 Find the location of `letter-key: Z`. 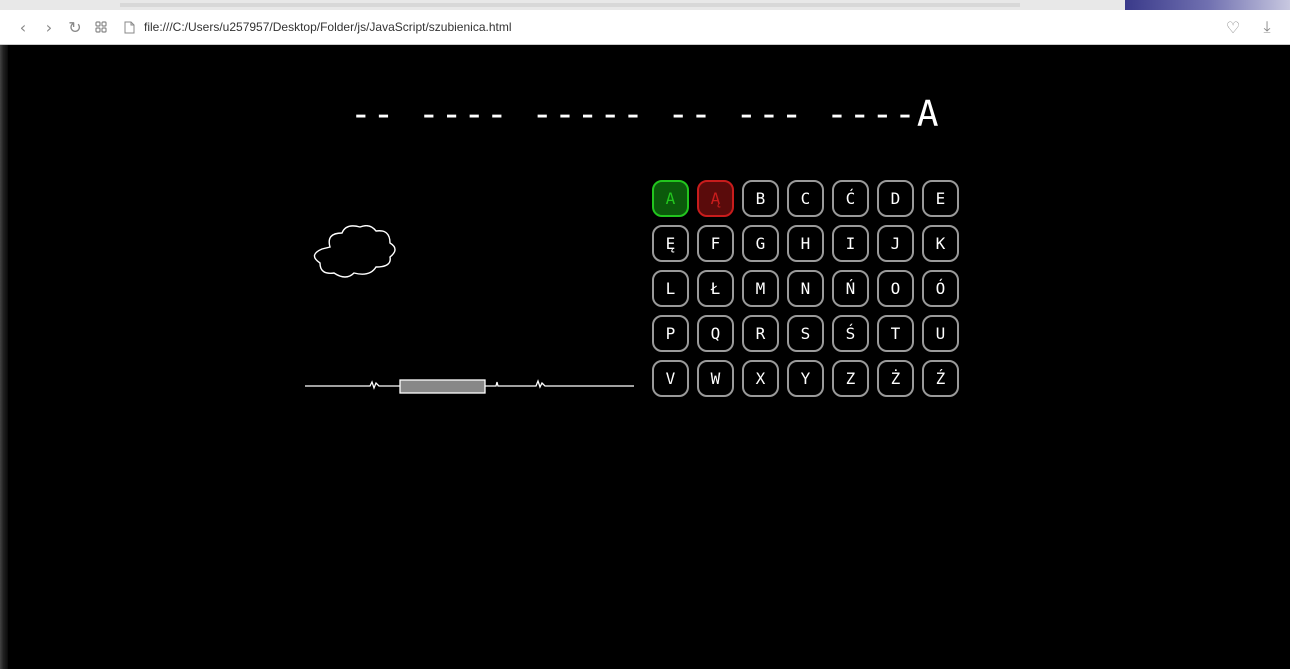

letter-key: Z is located at coordinates (850, 378).